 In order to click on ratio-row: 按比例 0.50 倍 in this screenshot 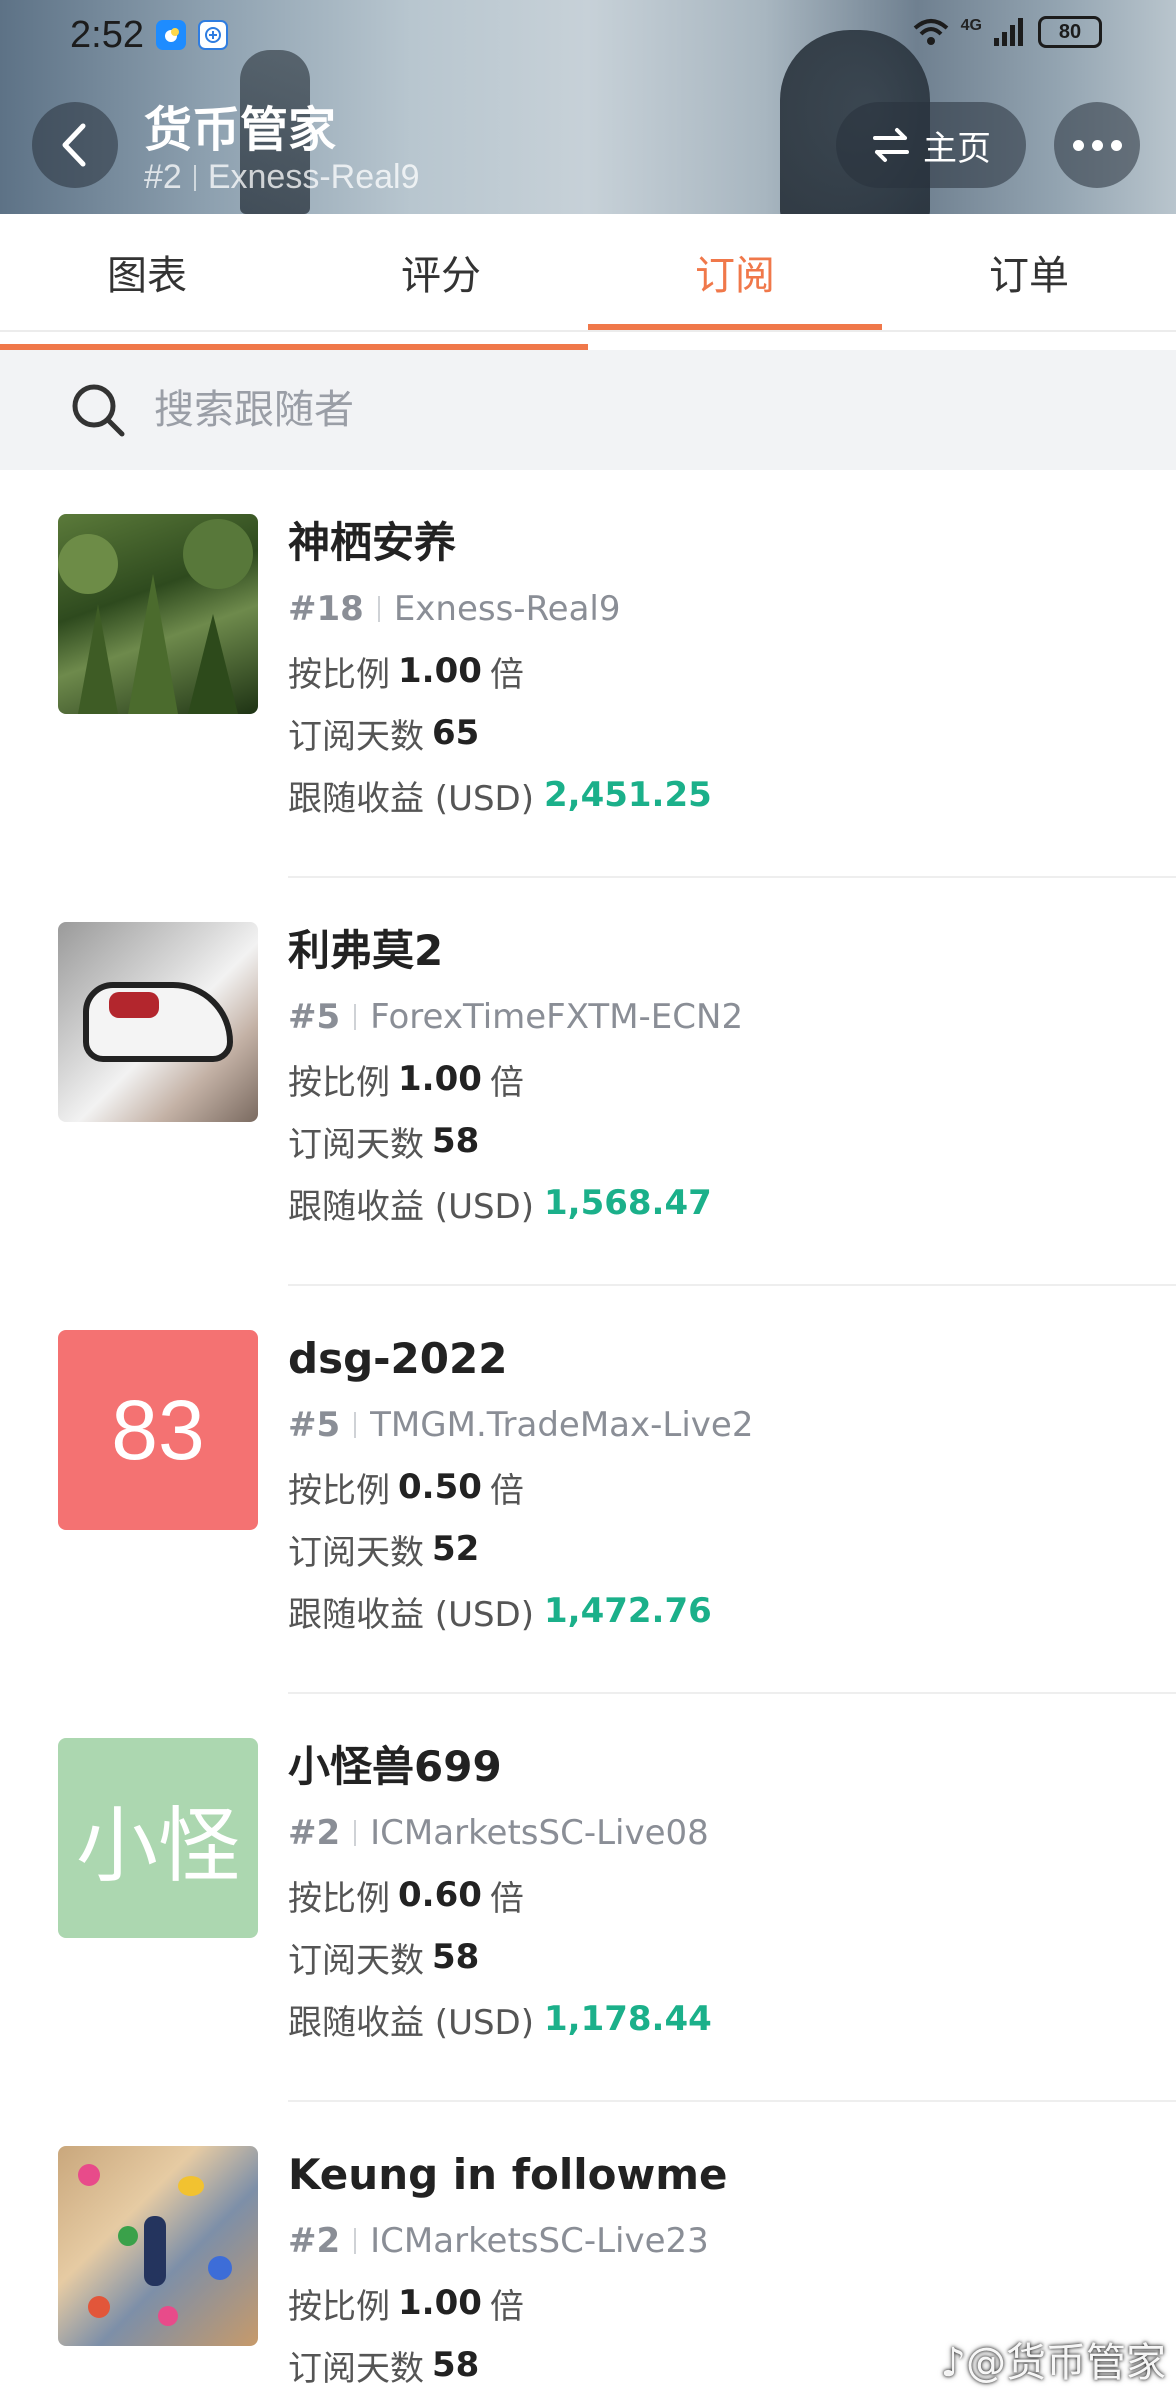, I will do `click(520, 1487)`.